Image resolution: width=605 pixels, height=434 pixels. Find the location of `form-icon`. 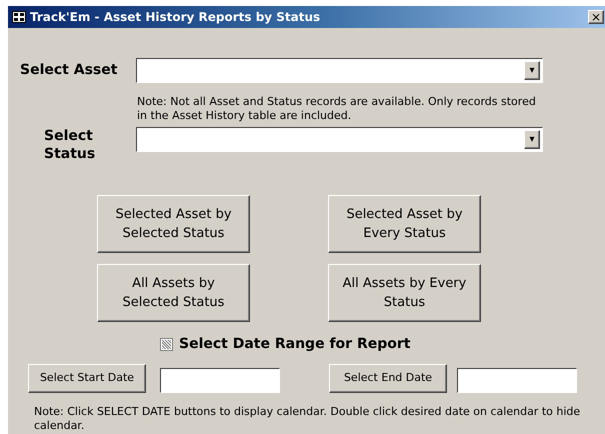

form-icon is located at coordinates (19, 17).